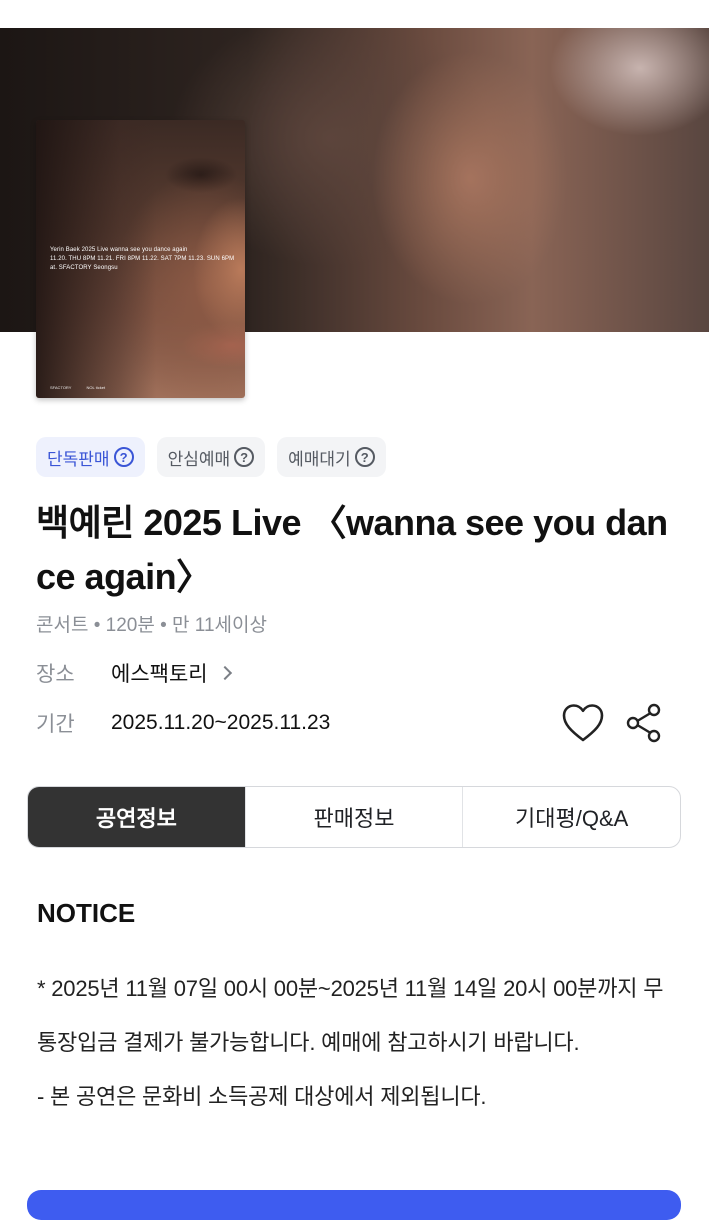 The image size is (709, 1220). I want to click on tab-sales-info: 판매정보, so click(353, 817).